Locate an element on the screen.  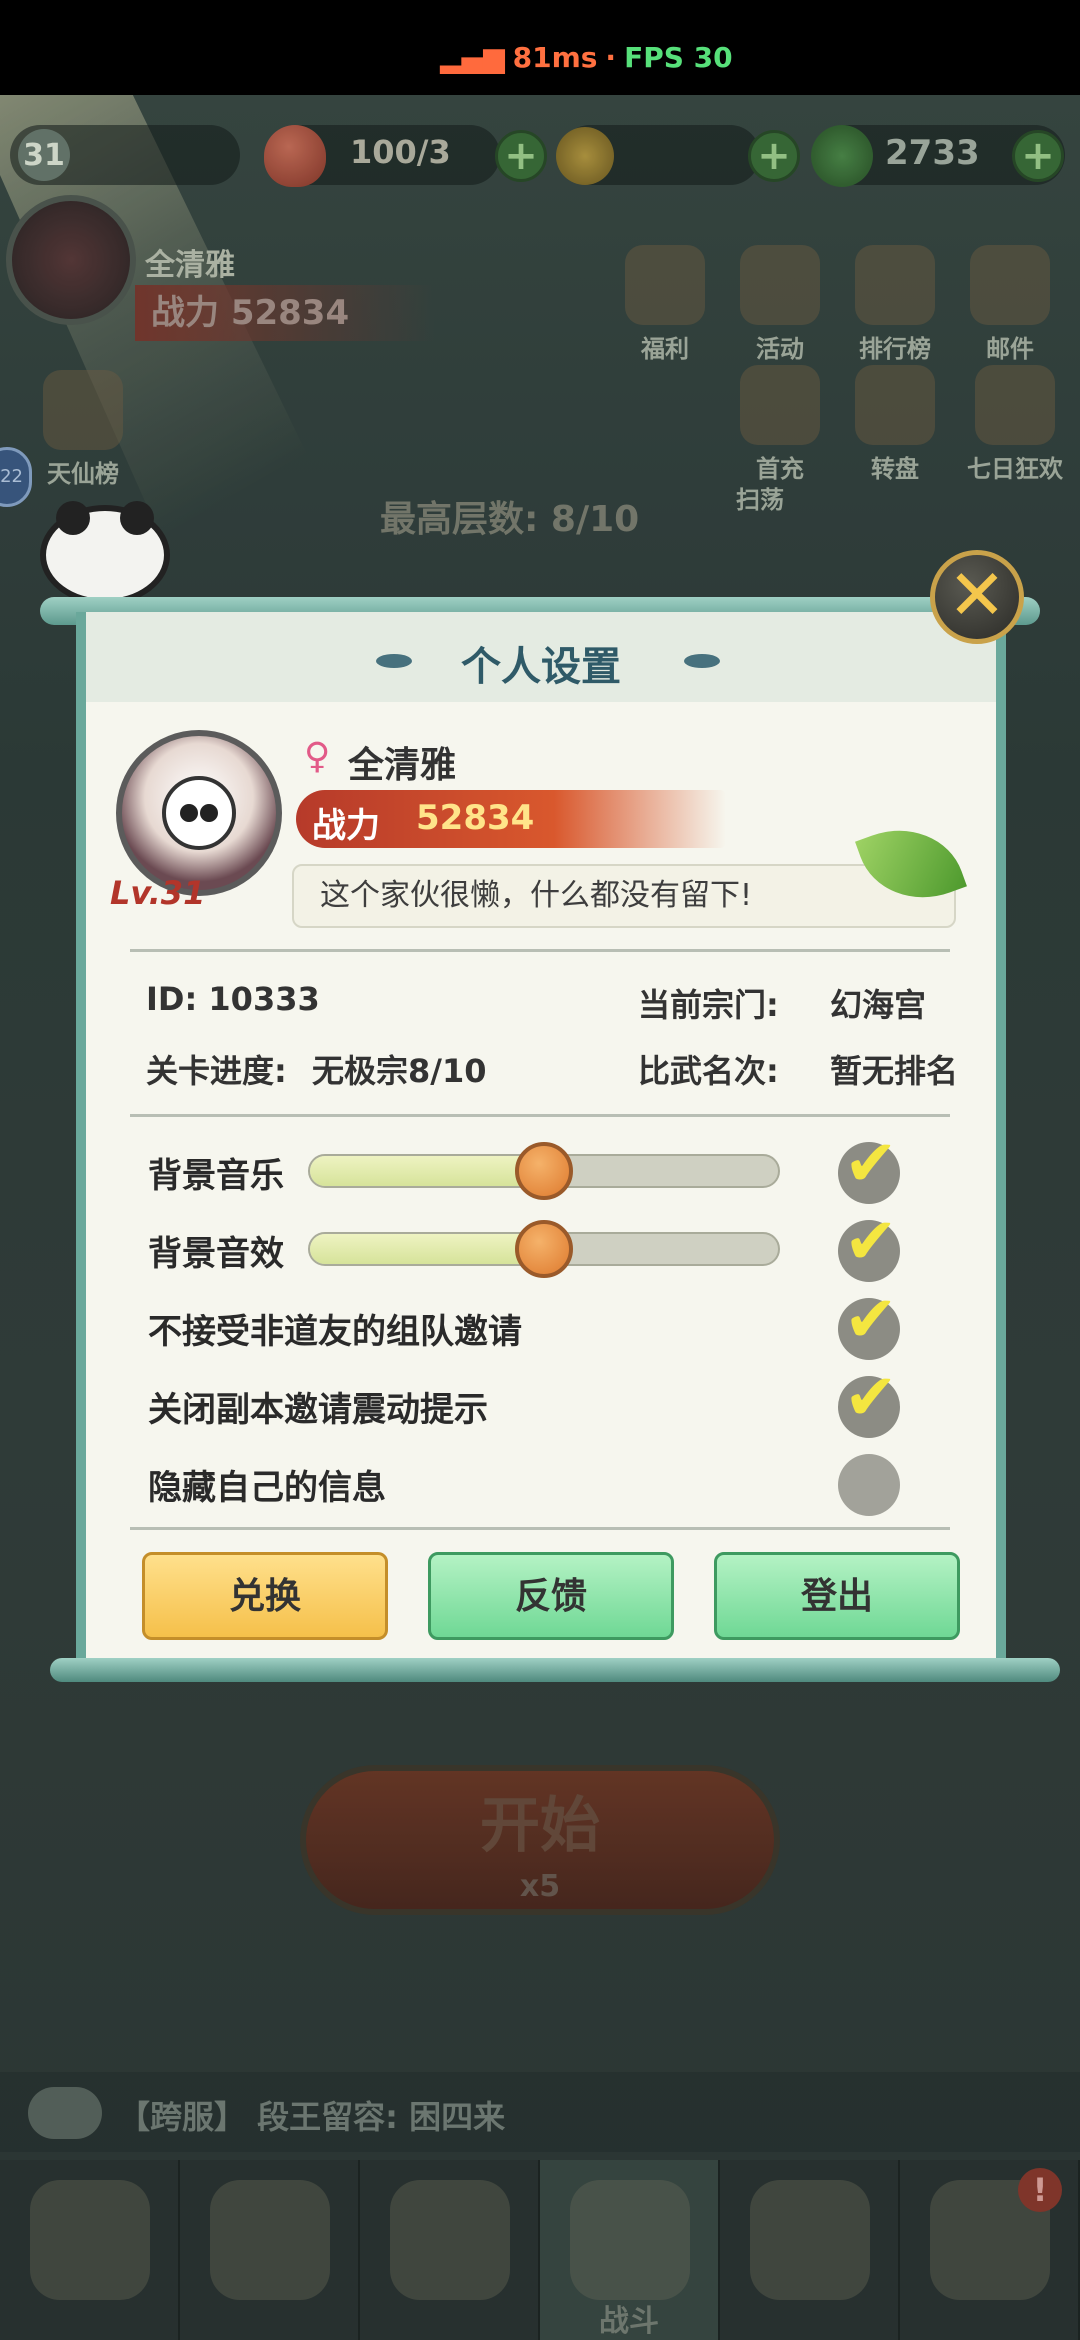
power-label: 战力 is located at coordinates (346, 826).